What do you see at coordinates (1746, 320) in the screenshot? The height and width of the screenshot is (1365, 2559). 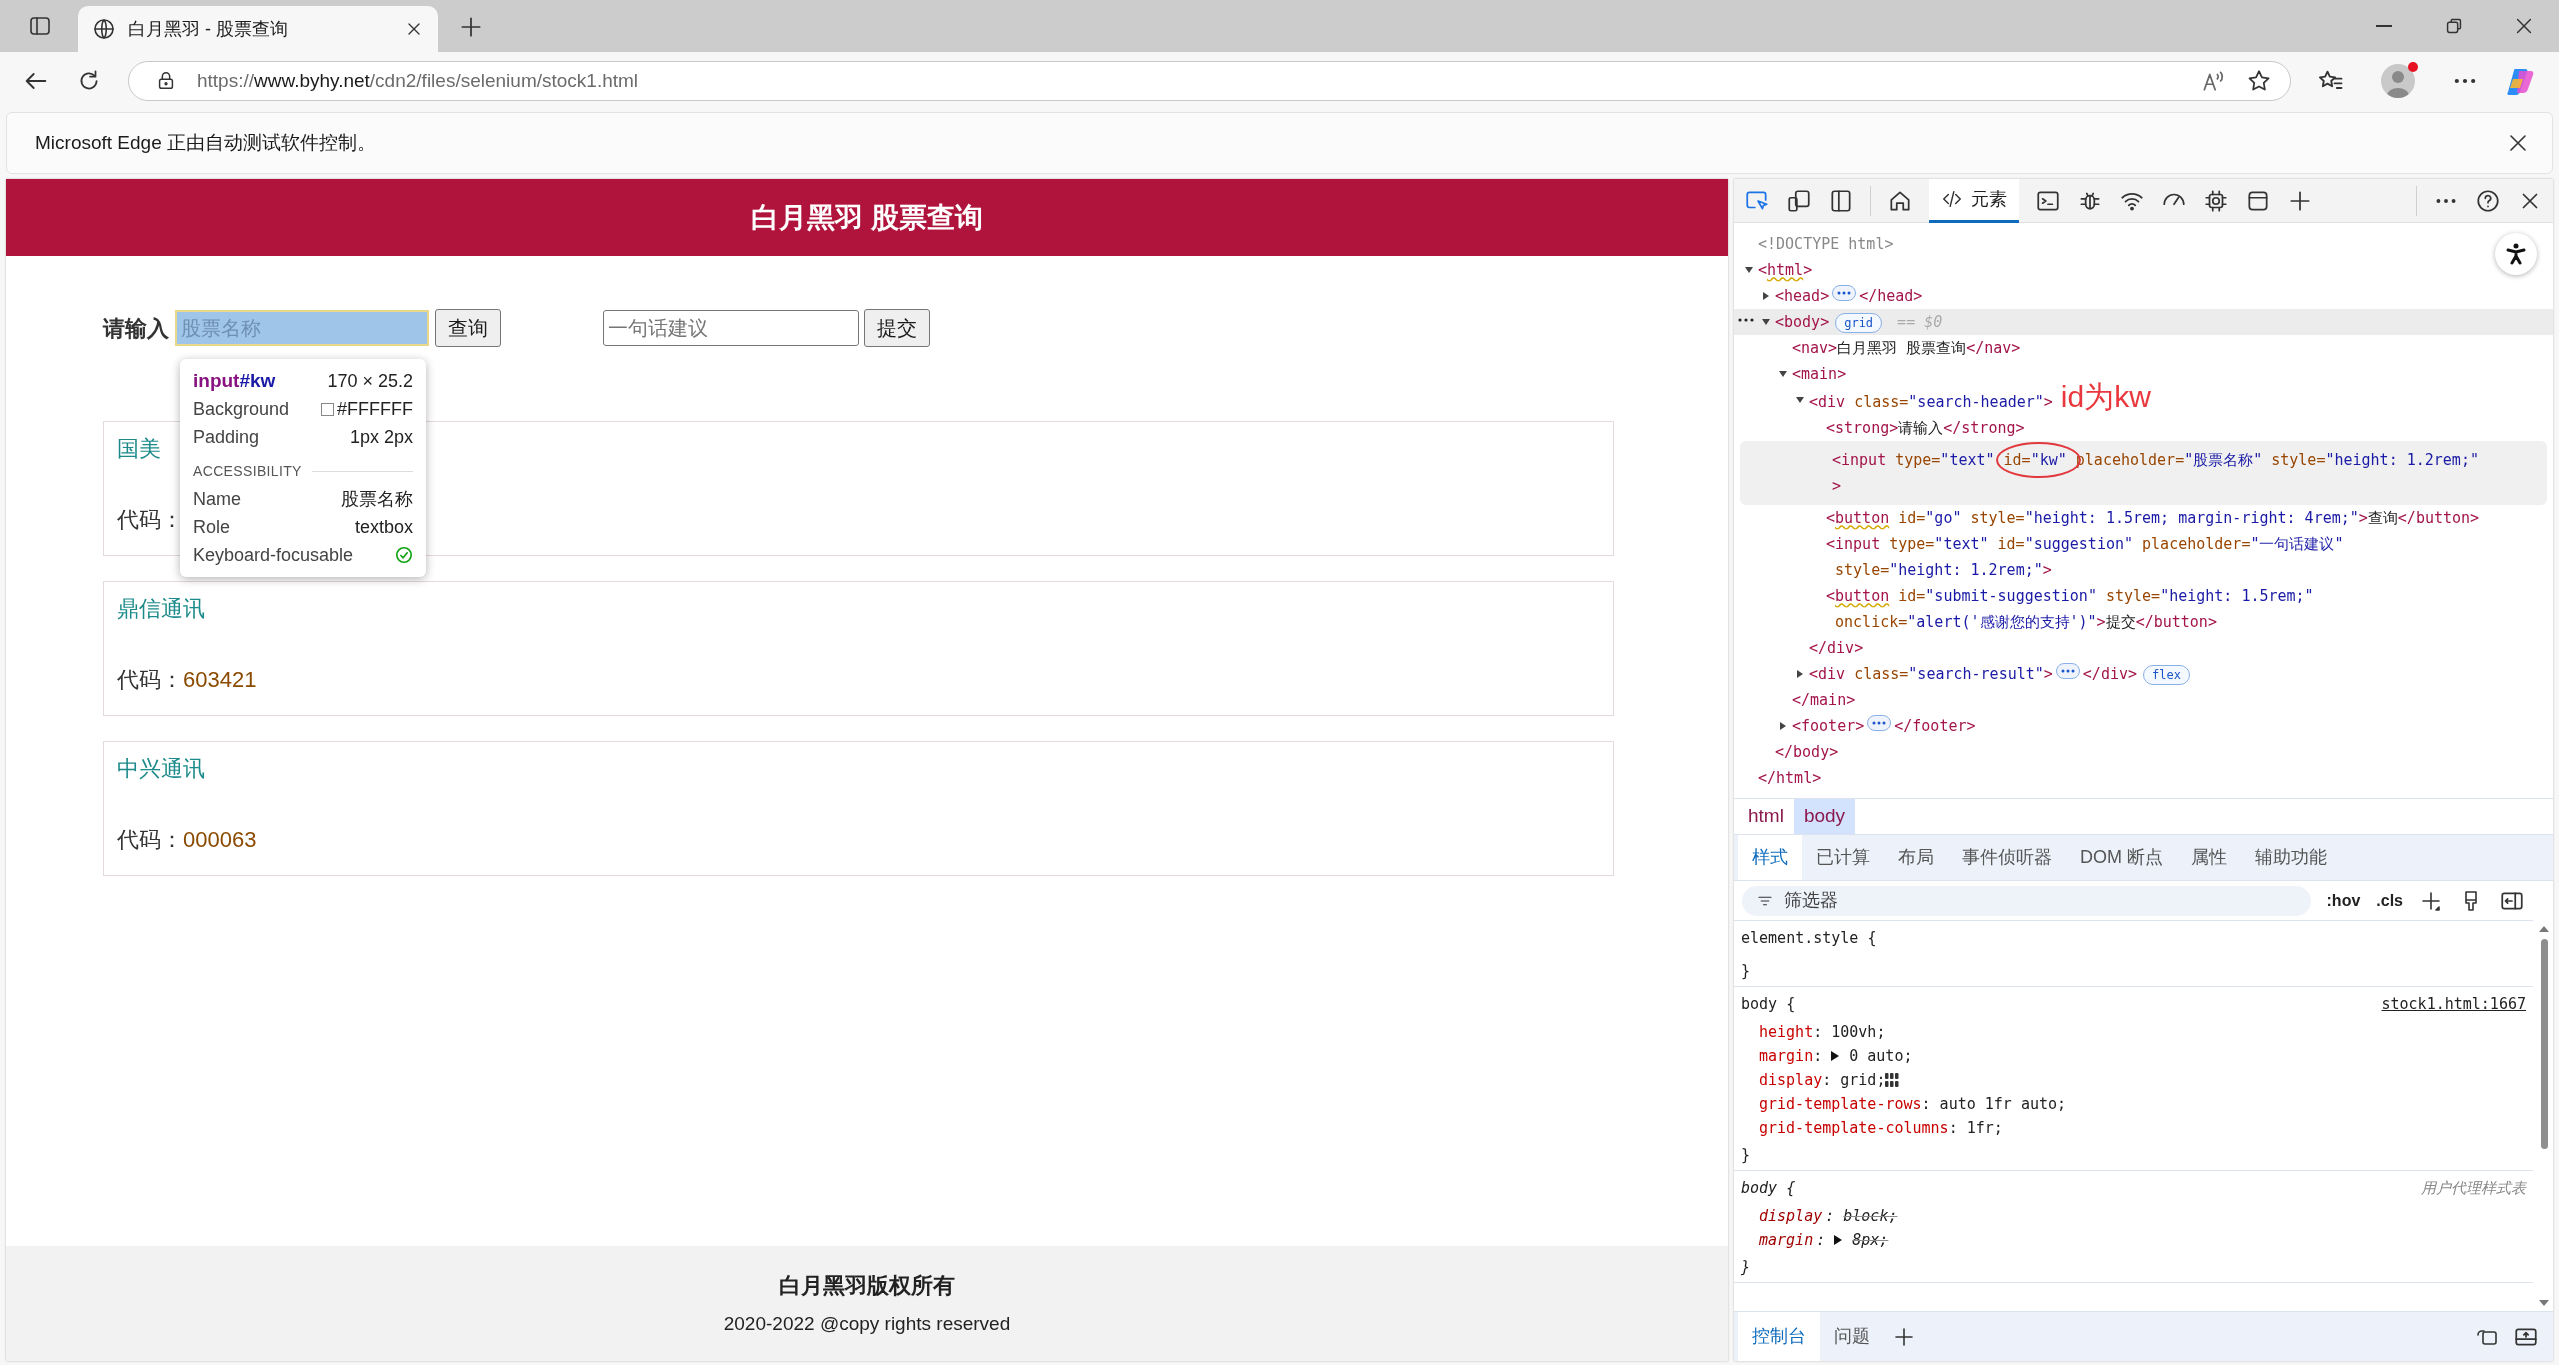 I see `more-icon` at bounding box center [1746, 320].